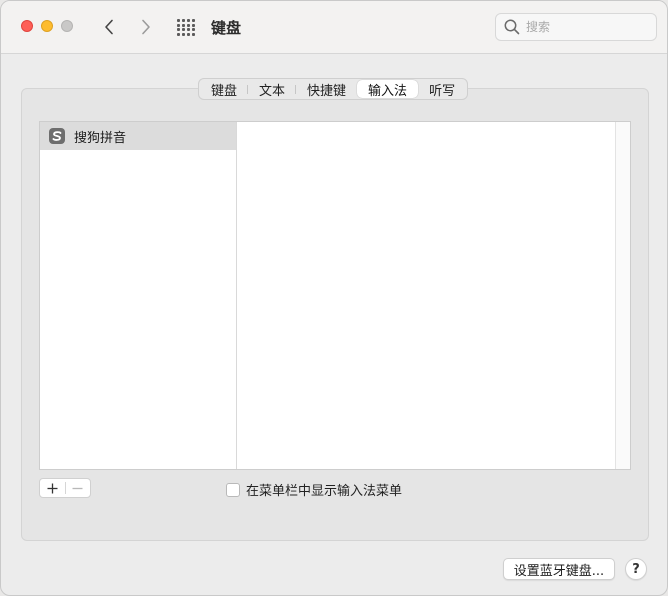  What do you see at coordinates (326, 89) in the screenshot?
I see `tab-shortcuts: 快捷键` at bounding box center [326, 89].